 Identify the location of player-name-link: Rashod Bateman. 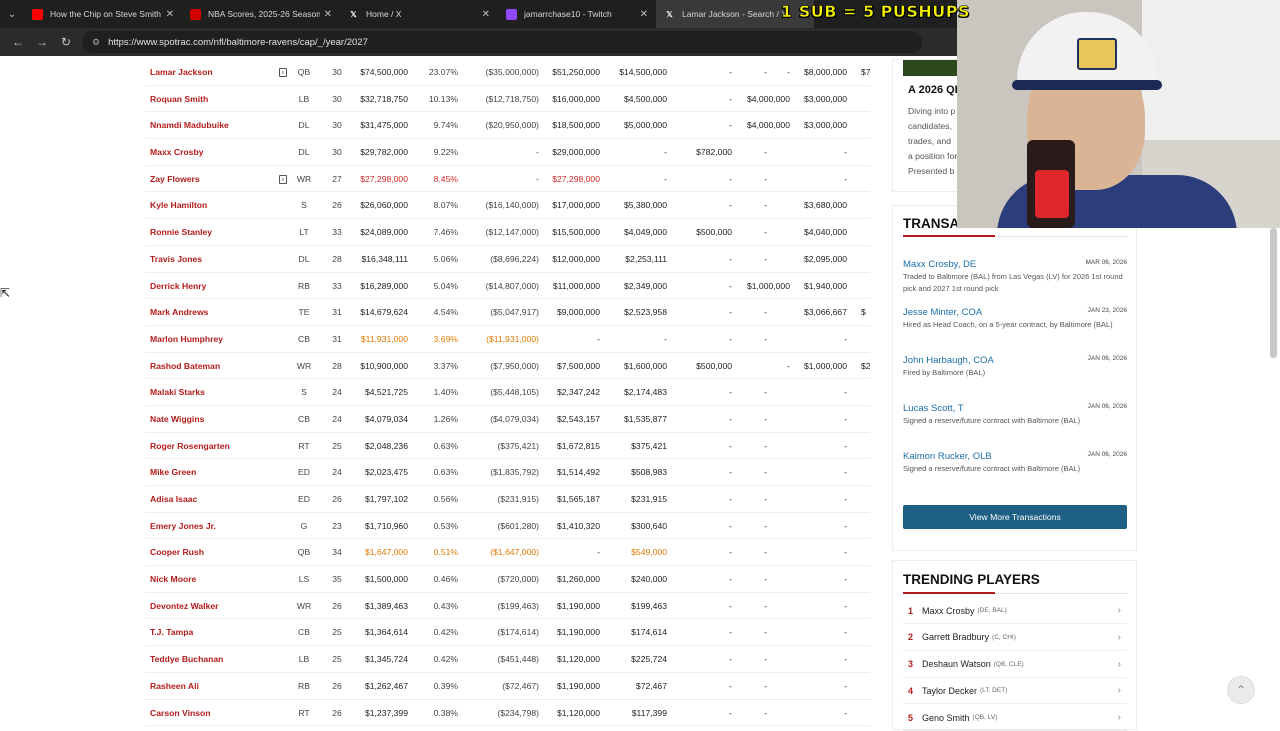
(185, 366).